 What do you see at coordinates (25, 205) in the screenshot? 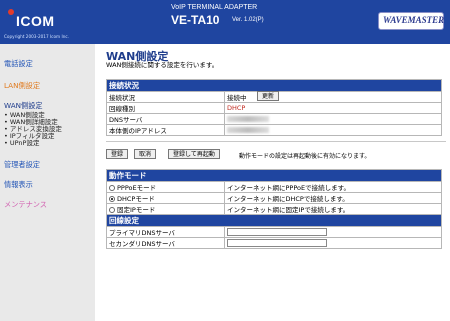
I see `nav-maintenance: メンテナンス` at bounding box center [25, 205].